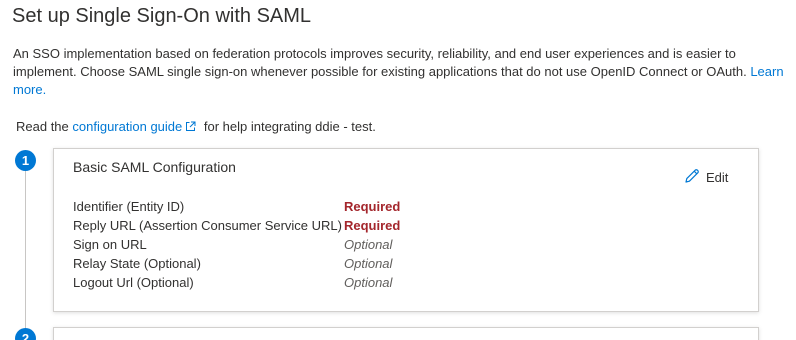 Image resolution: width=796 pixels, height=340 pixels. I want to click on card-title: Basic SAML Configuration, so click(154, 167).